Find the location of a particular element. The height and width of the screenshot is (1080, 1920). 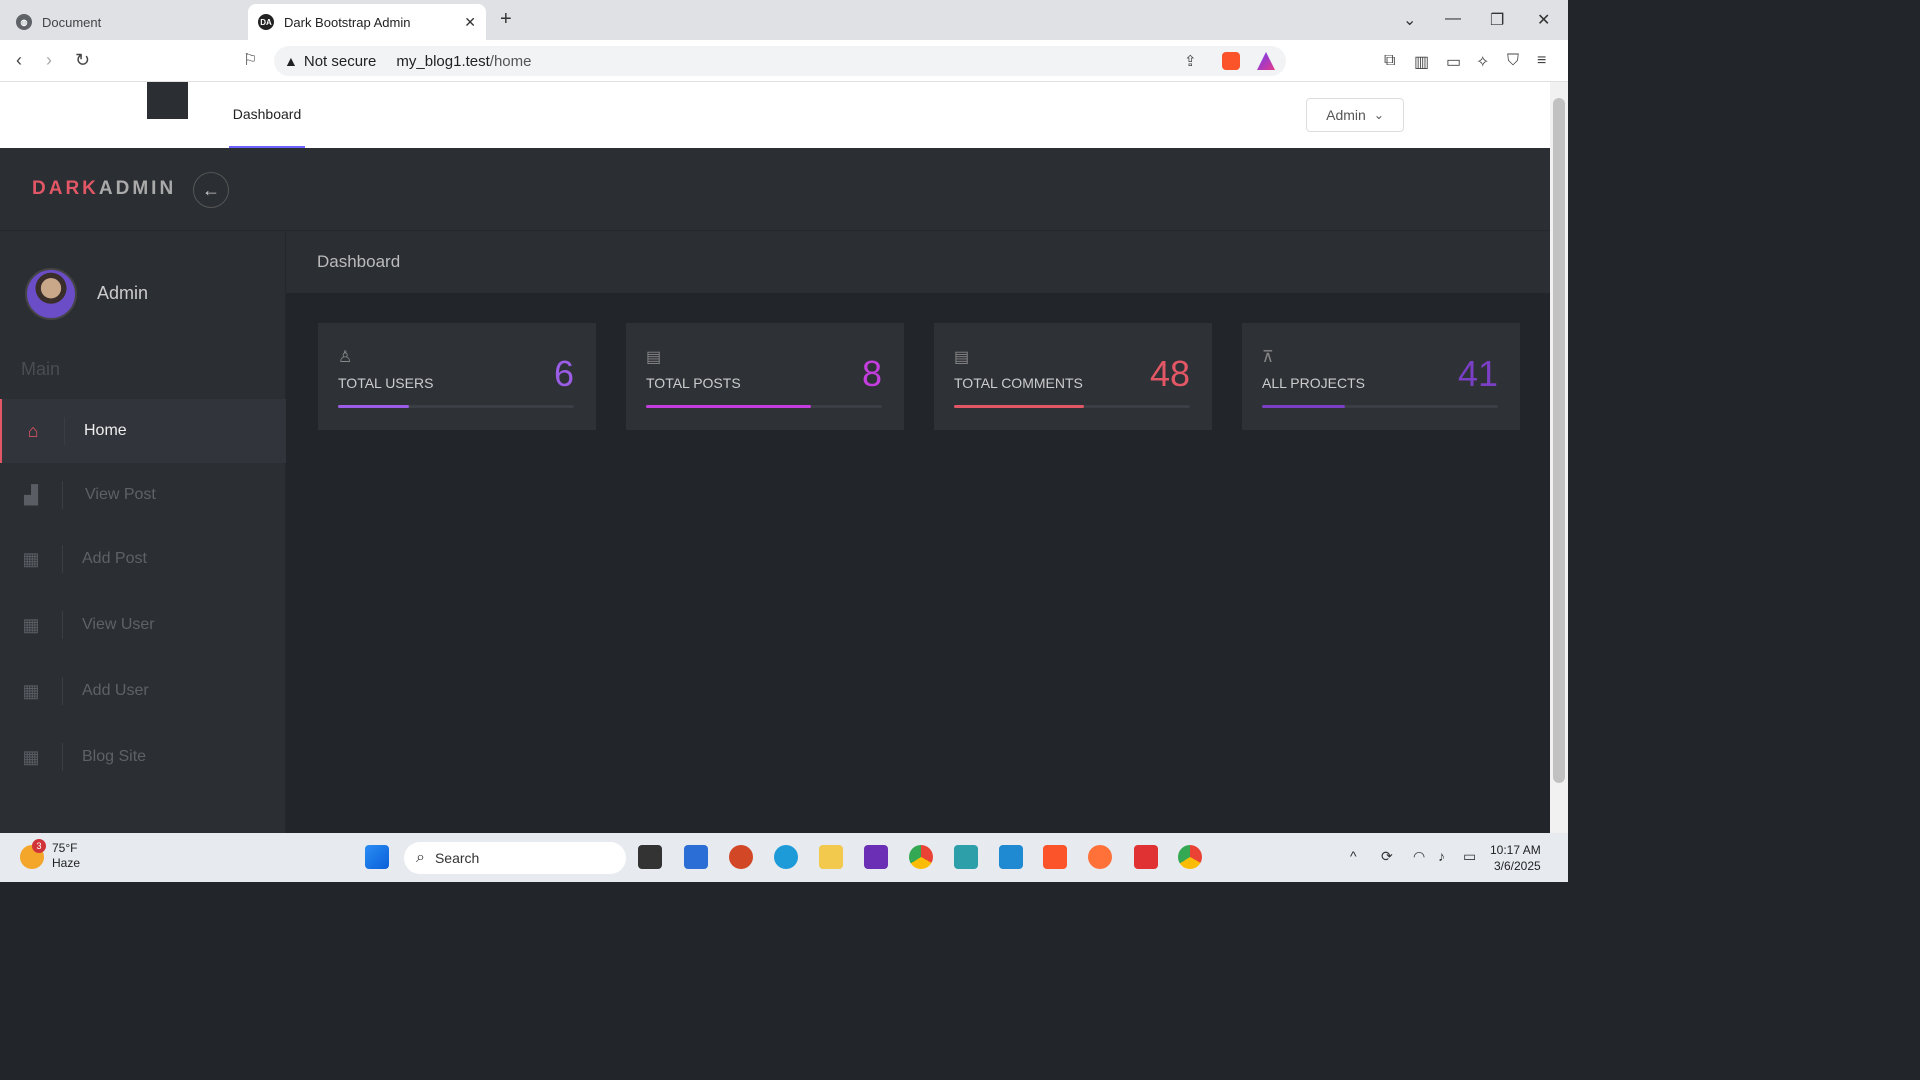

brave-icon is located at coordinates (1055, 857).